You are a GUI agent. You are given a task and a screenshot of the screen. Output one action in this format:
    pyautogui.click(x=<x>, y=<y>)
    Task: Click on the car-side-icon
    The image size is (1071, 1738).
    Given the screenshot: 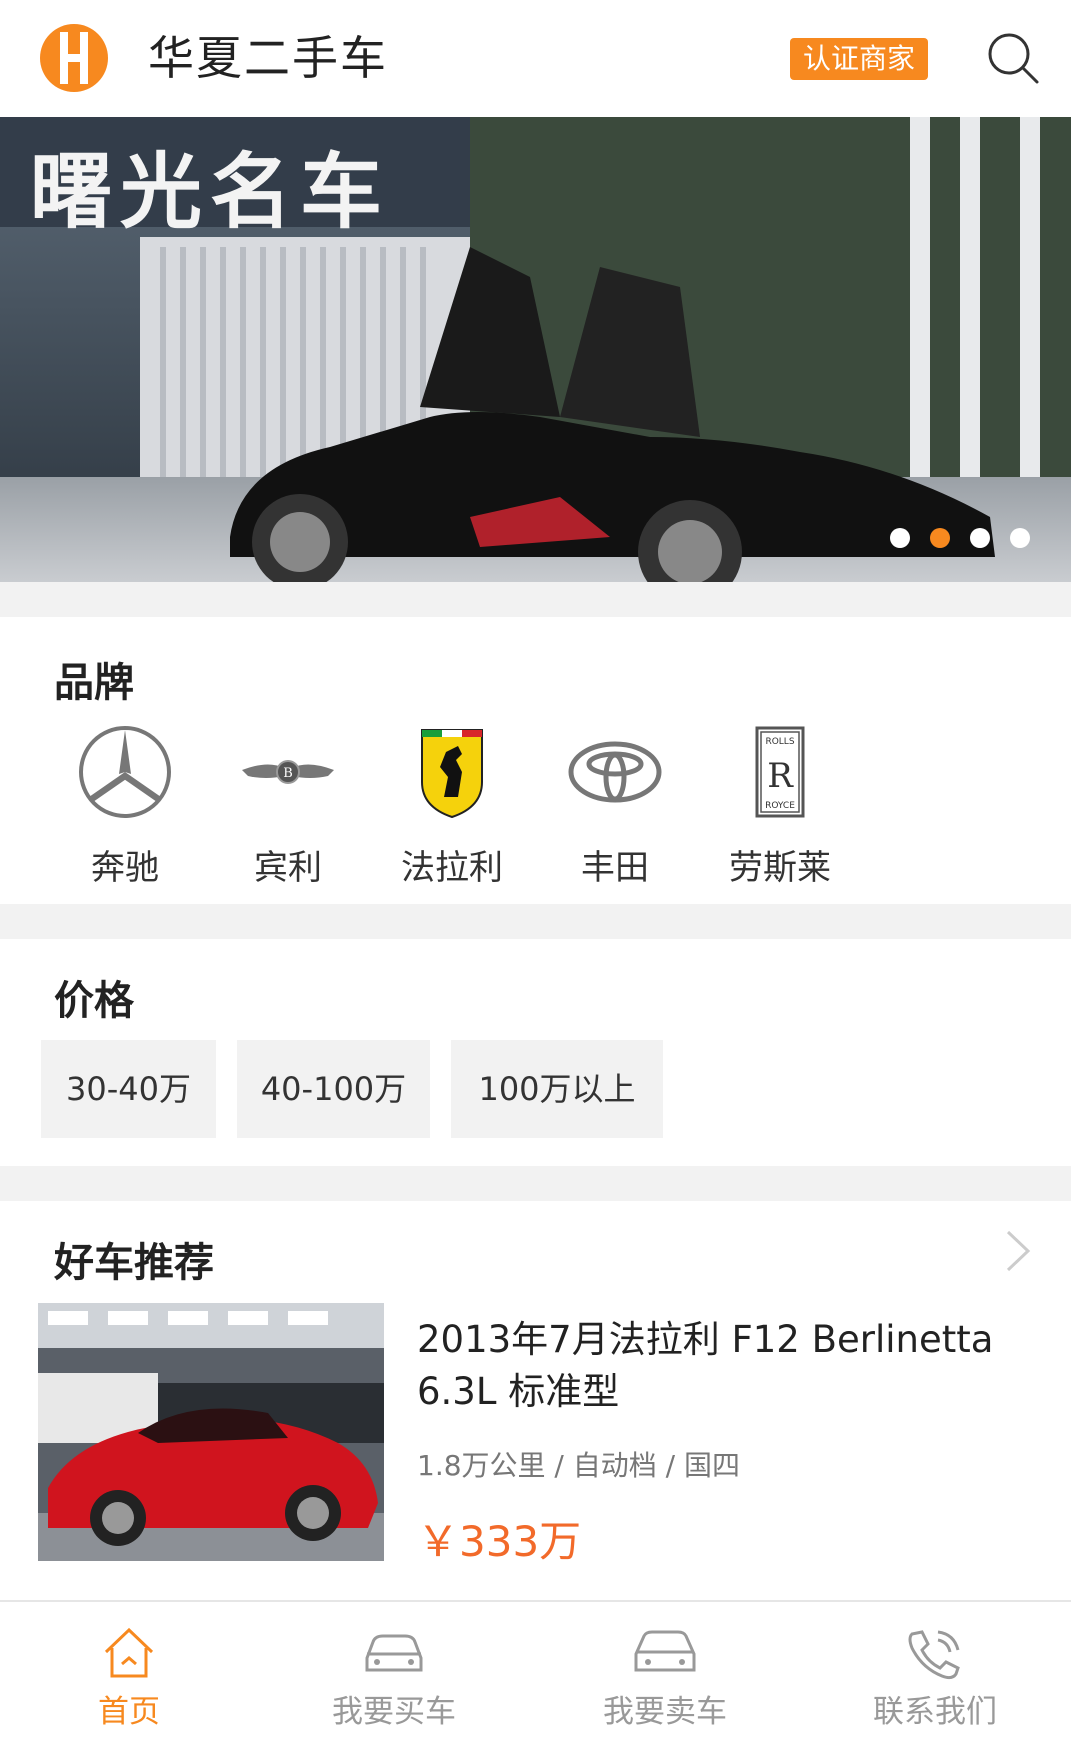 What is the action you would take?
    pyautogui.click(x=665, y=1651)
    